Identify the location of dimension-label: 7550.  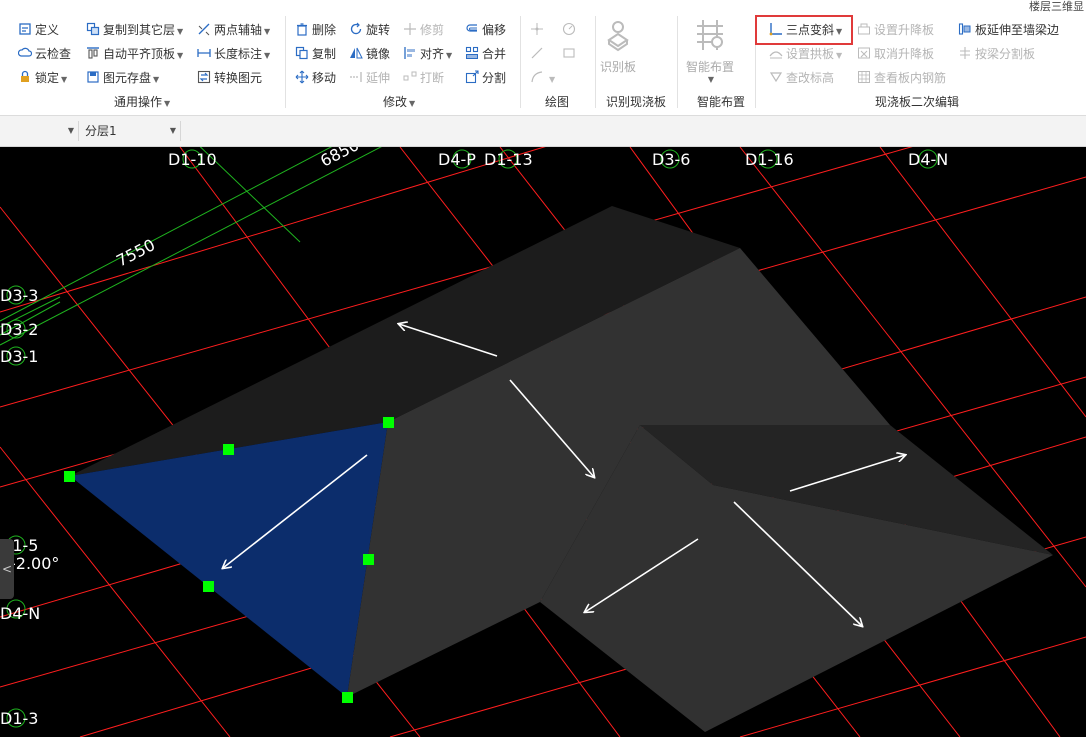
(135, 252).